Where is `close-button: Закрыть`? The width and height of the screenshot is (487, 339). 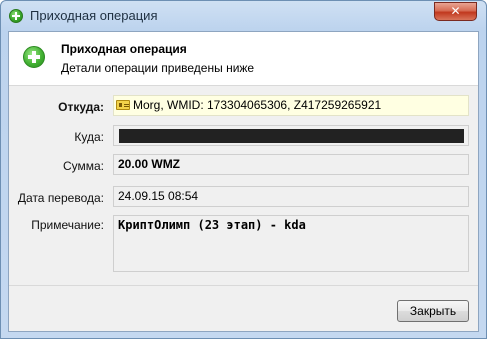
close-button: Закрыть is located at coordinates (433, 311).